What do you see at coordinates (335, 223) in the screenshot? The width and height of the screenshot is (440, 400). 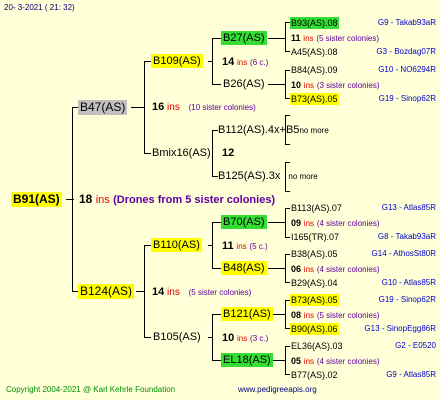 I see `ins-info: 09 ins (4 sister colonies)` at bounding box center [335, 223].